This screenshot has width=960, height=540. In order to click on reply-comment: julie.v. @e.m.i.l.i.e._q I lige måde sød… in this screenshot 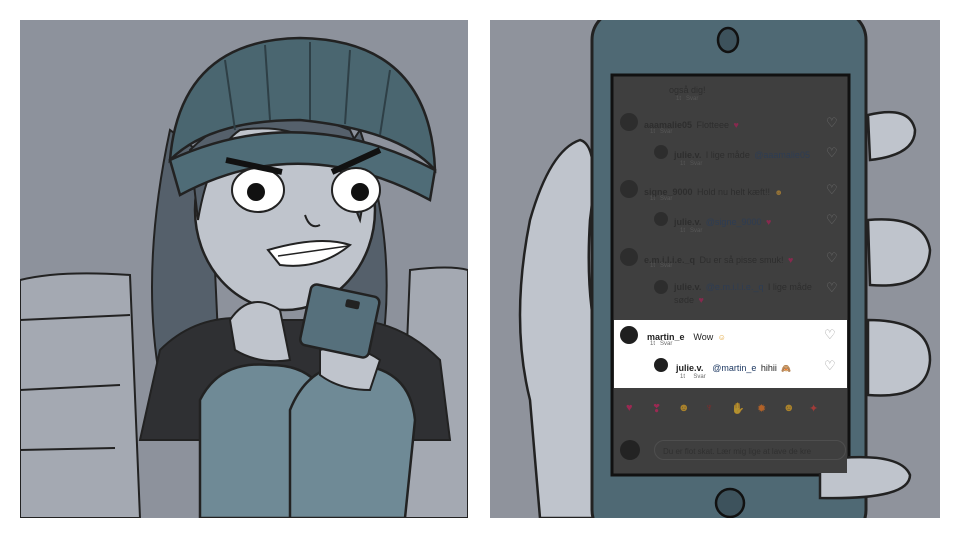, I will do `click(749, 293)`.